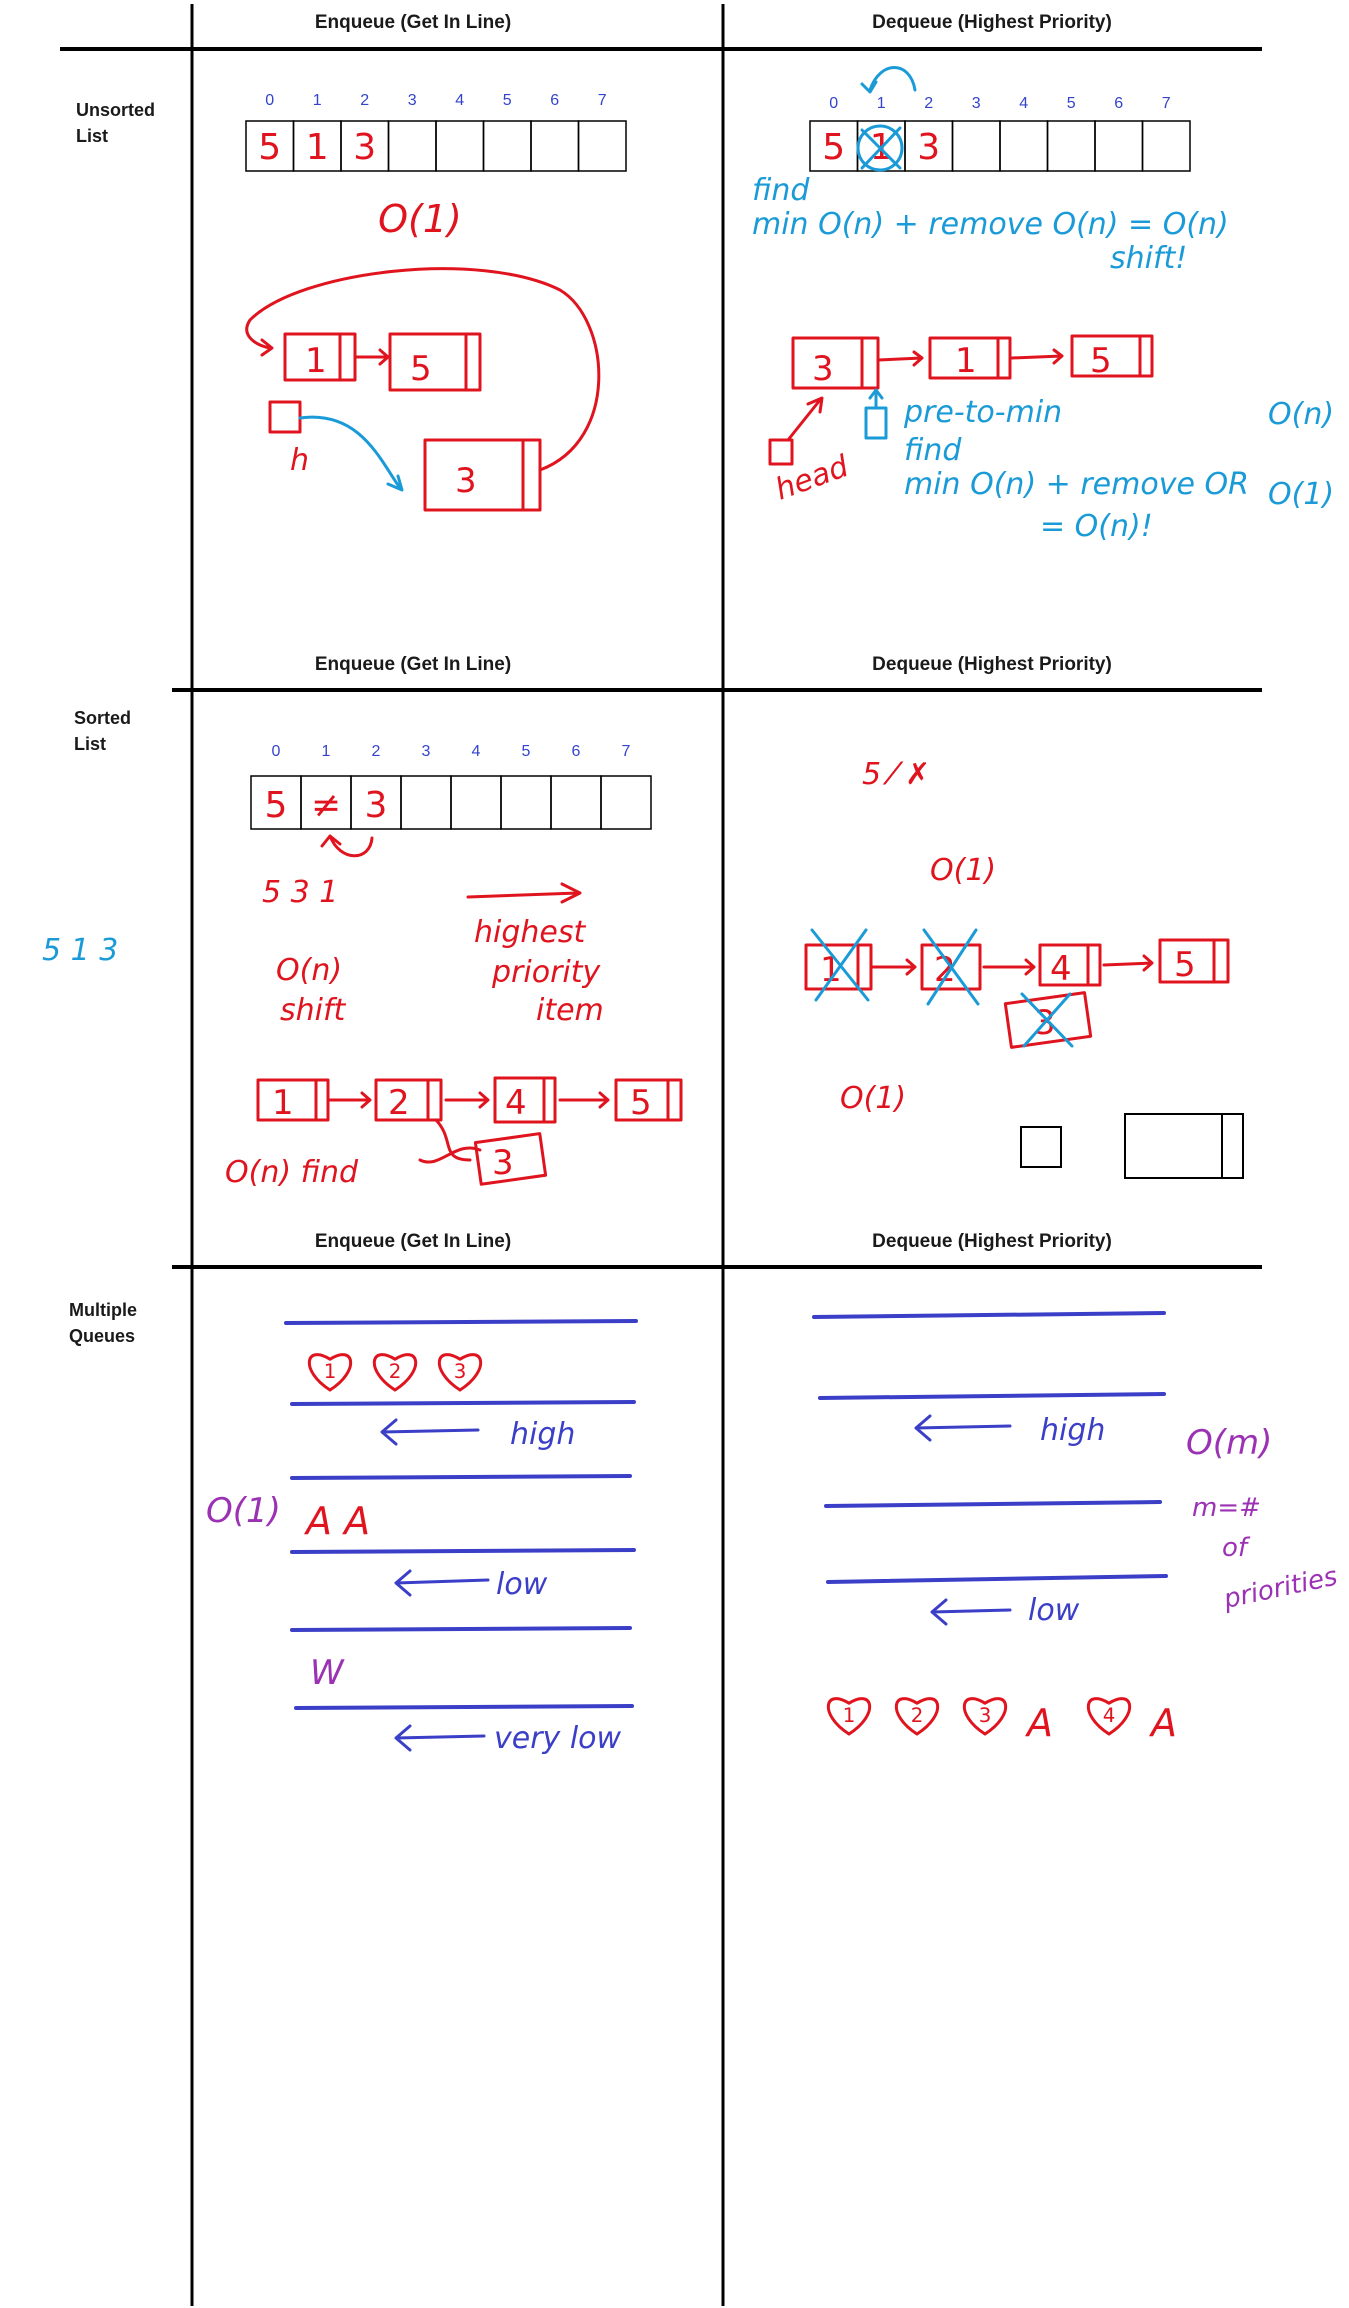 This screenshot has height=2308, width=1349. What do you see at coordinates (1229, 1443) in the screenshot?
I see `multi-dequeue-cost: O(m)` at bounding box center [1229, 1443].